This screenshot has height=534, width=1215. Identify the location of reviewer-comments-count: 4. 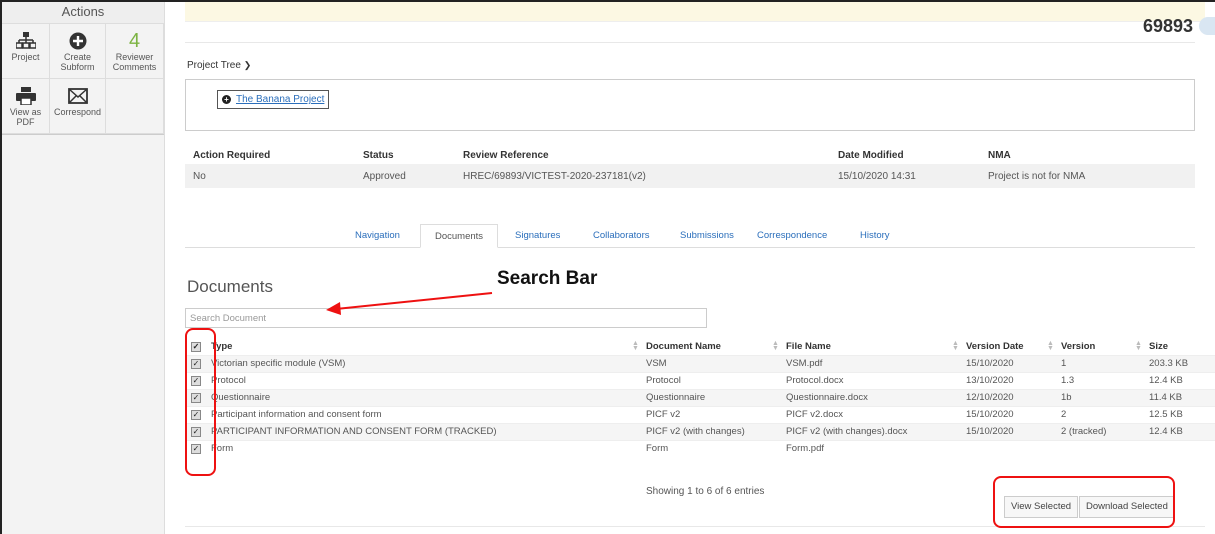
(134, 41).